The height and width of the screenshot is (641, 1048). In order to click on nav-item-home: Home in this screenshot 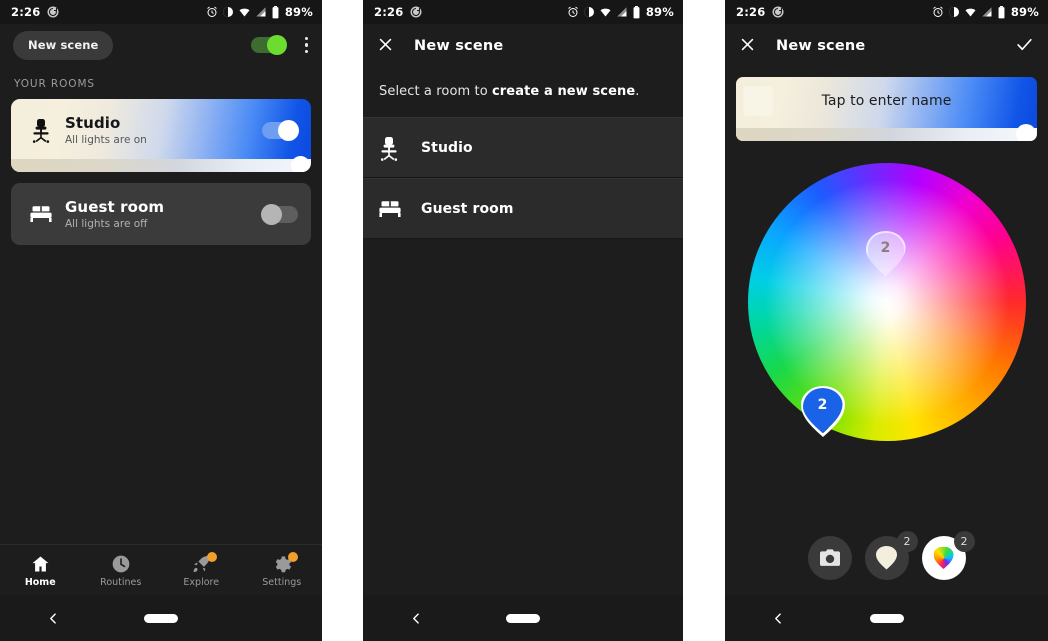, I will do `click(40, 570)`.